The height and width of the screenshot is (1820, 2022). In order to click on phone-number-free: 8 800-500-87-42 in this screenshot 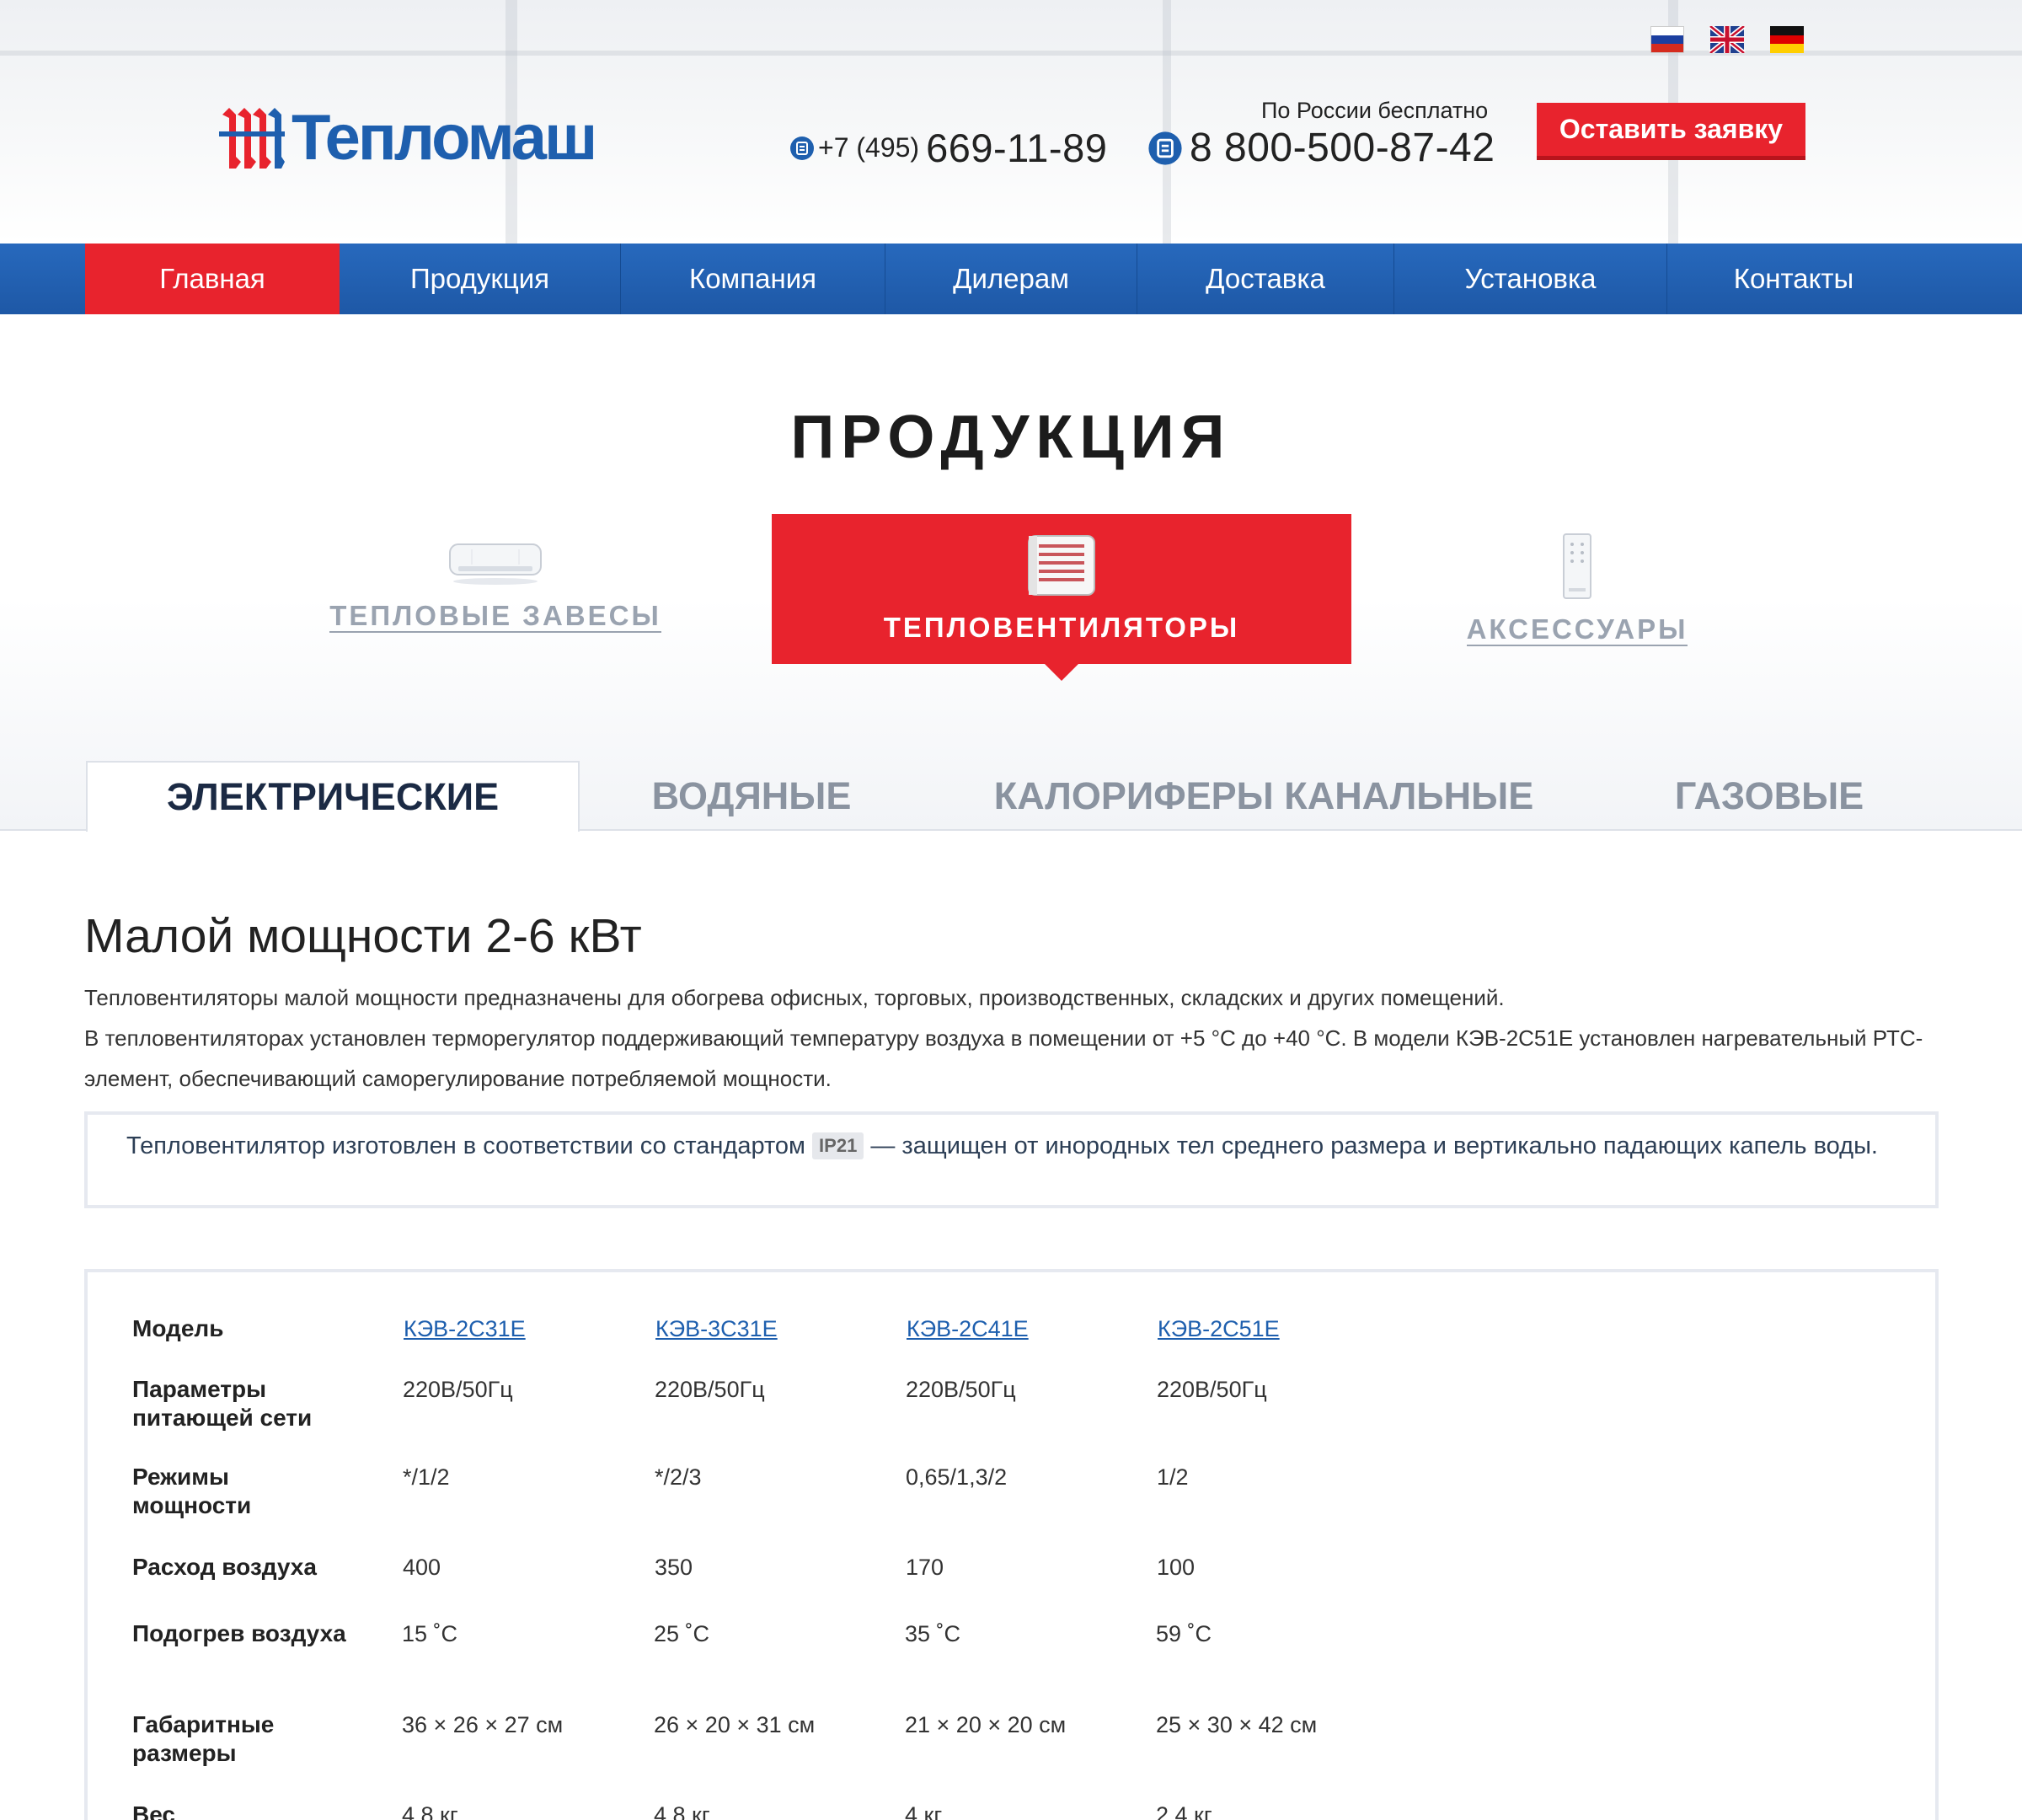, I will do `click(1342, 148)`.